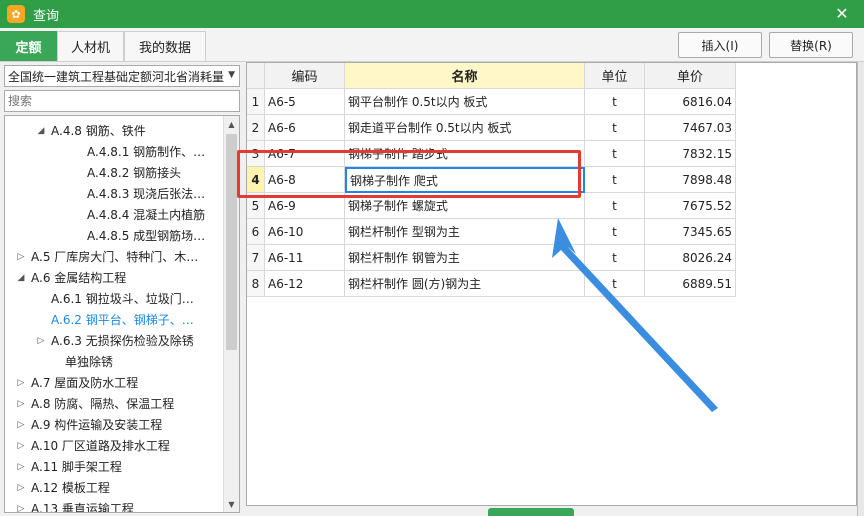  What do you see at coordinates (305, 258) in the screenshot?
I see `code-cell: A6-11` at bounding box center [305, 258].